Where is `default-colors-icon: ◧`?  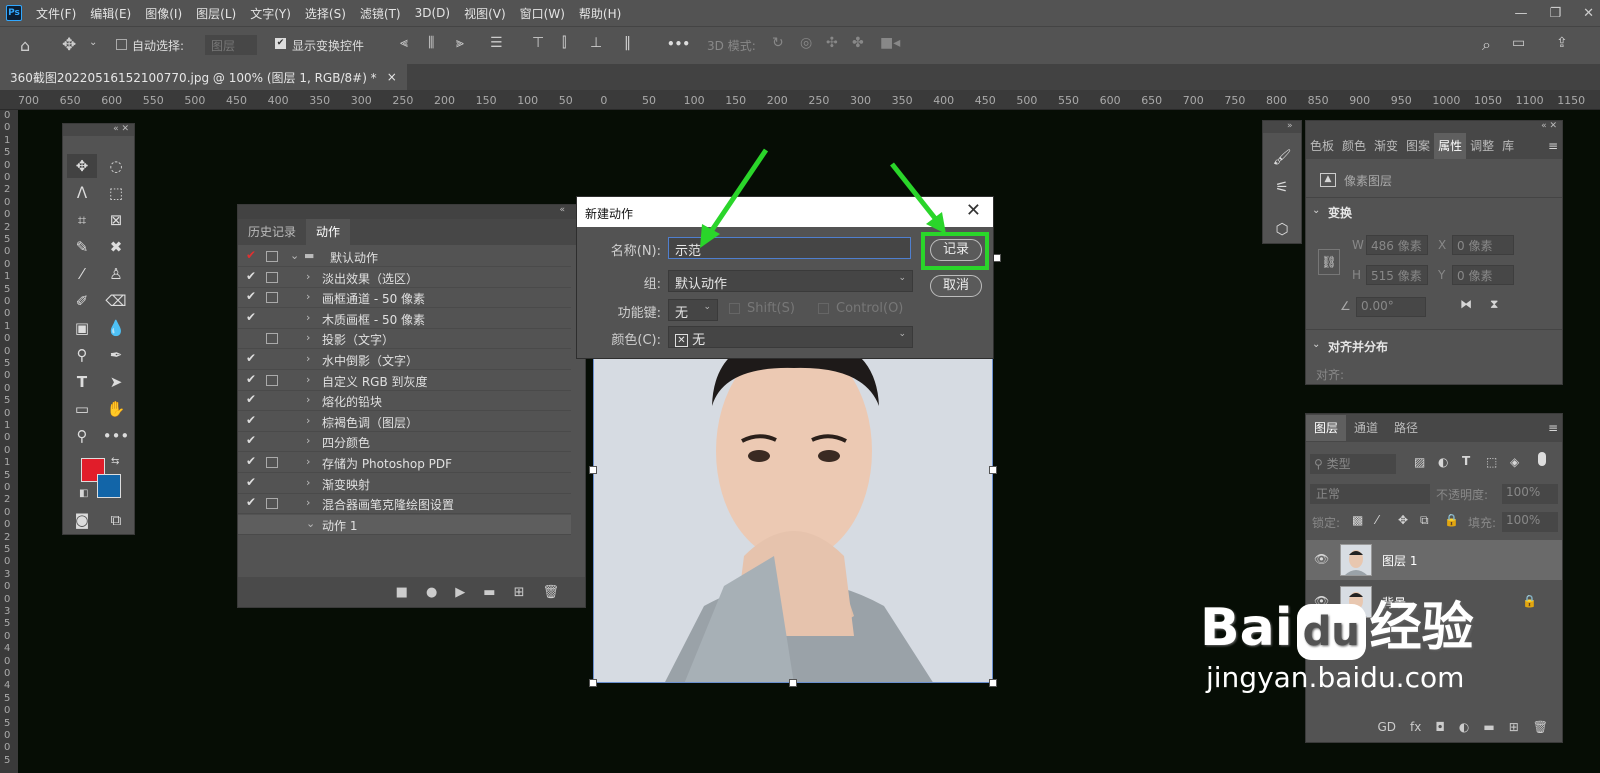
default-colors-icon: ◧ is located at coordinates (83, 493).